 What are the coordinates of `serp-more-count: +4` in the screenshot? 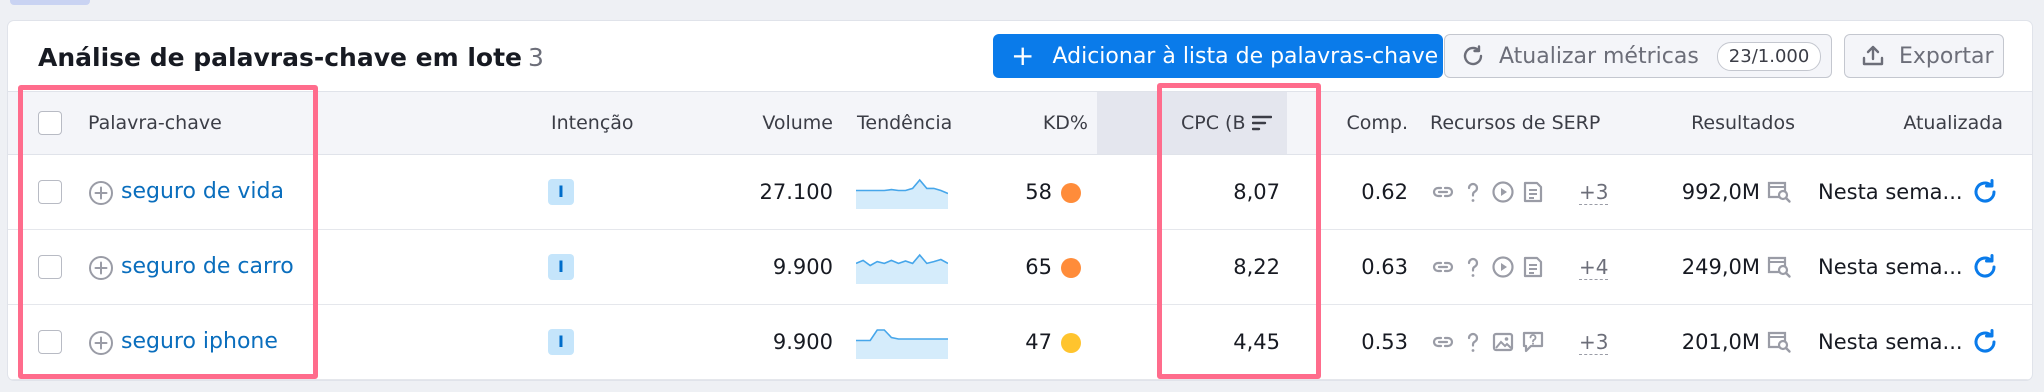 It's located at (1594, 267).